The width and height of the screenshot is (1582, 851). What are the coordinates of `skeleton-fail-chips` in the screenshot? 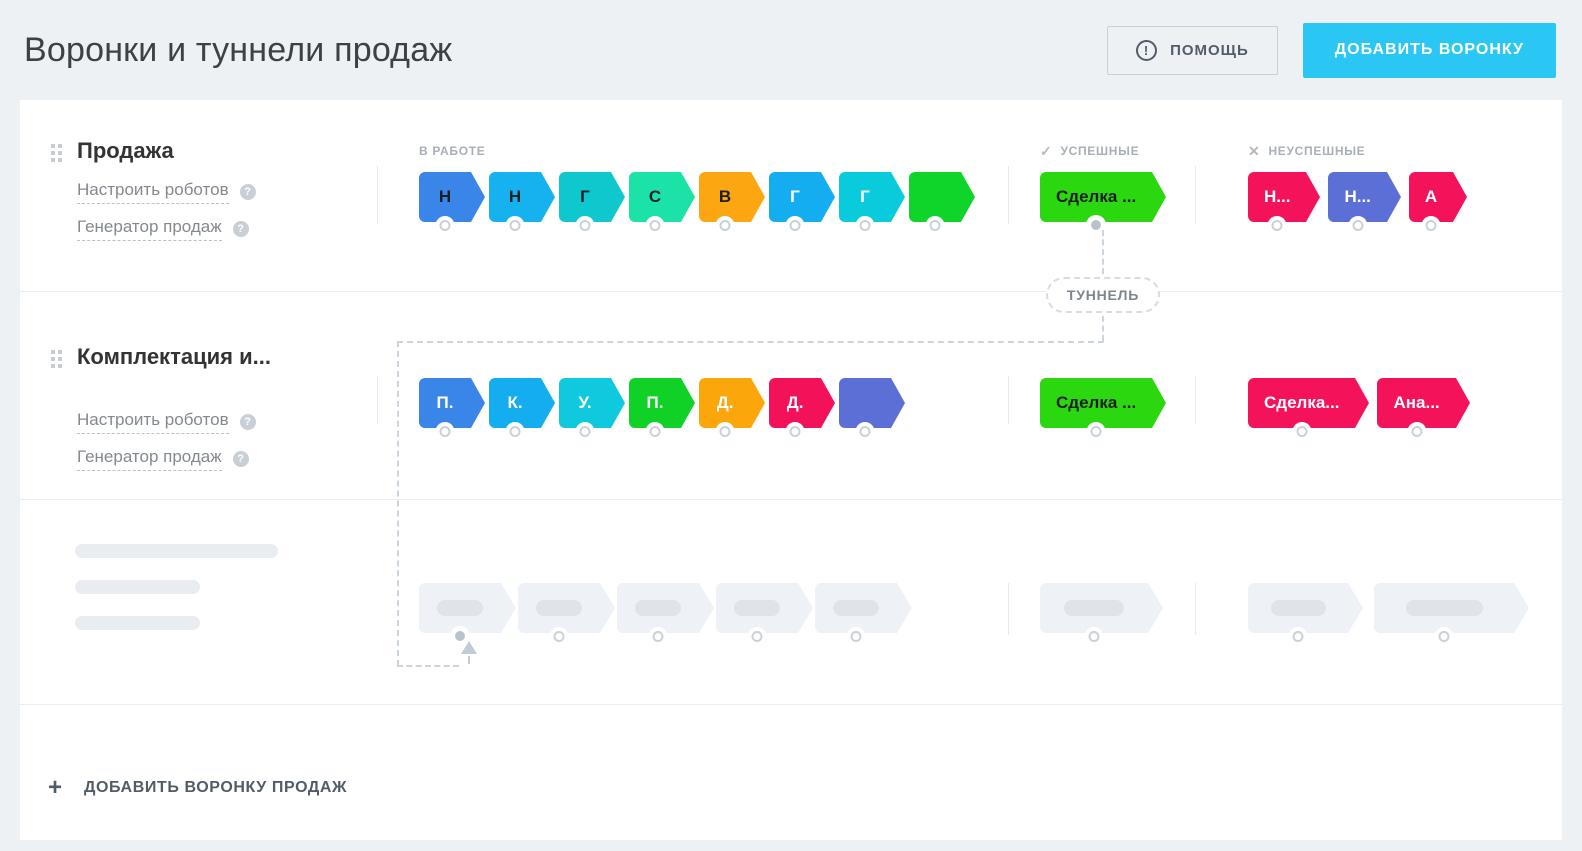 It's located at (1405, 612).